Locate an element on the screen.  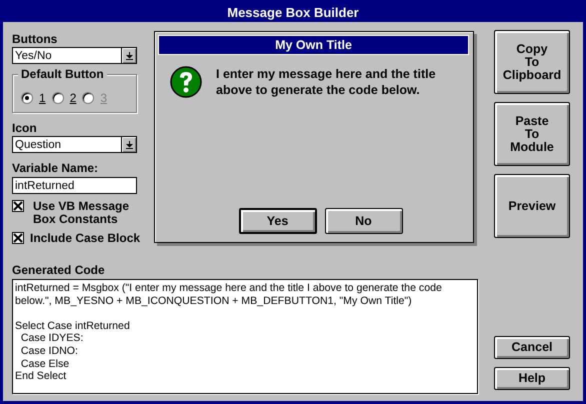
icon-dropdown: Question is located at coordinates (74, 144).